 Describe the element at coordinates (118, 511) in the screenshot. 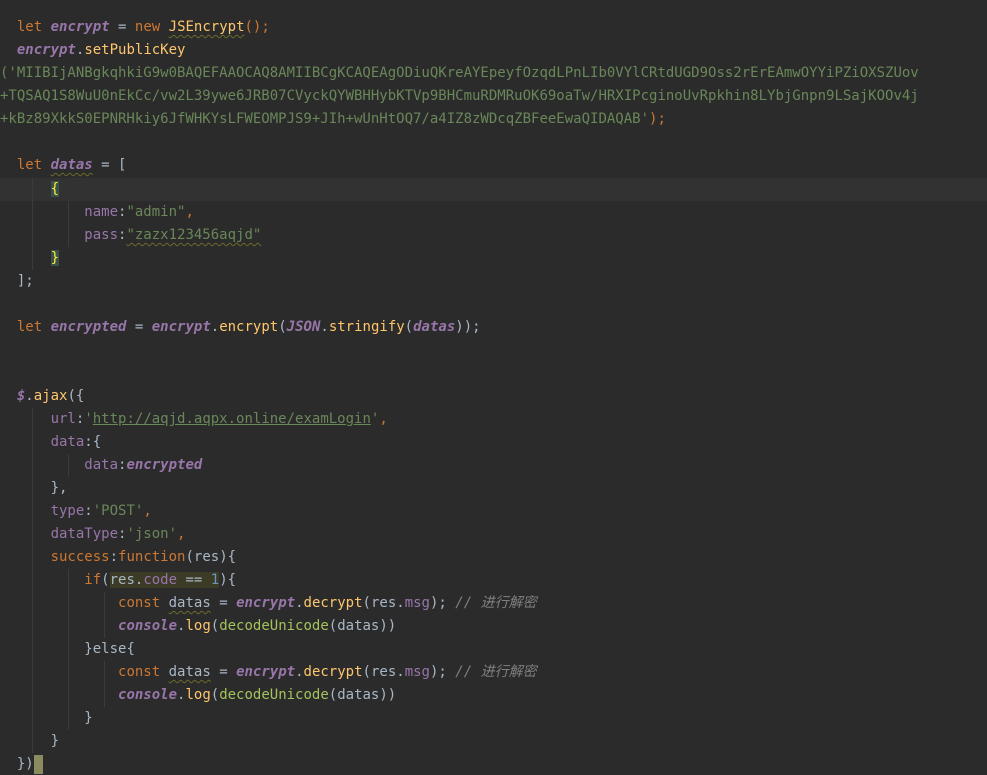

I see `string-post: 'POST'` at that location.